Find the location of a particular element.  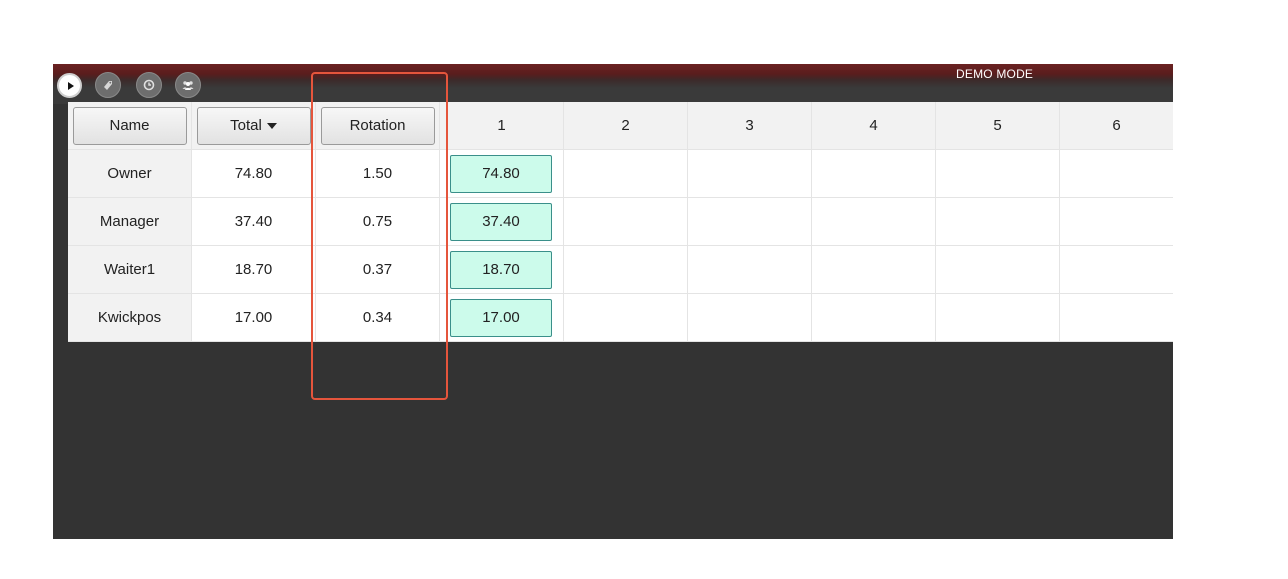

header-col-6: 6 is located at coordinates (1116, 126).